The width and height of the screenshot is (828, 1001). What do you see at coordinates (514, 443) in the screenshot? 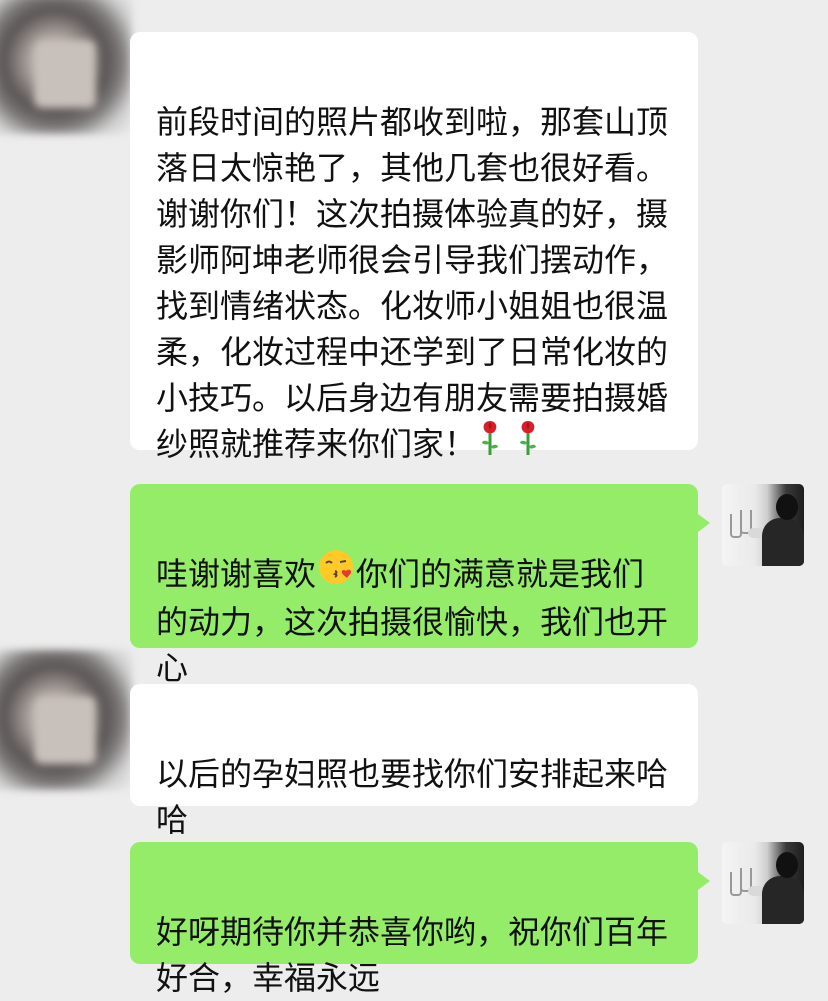
I see `rose-emoji` at bounding box center [514, 443].